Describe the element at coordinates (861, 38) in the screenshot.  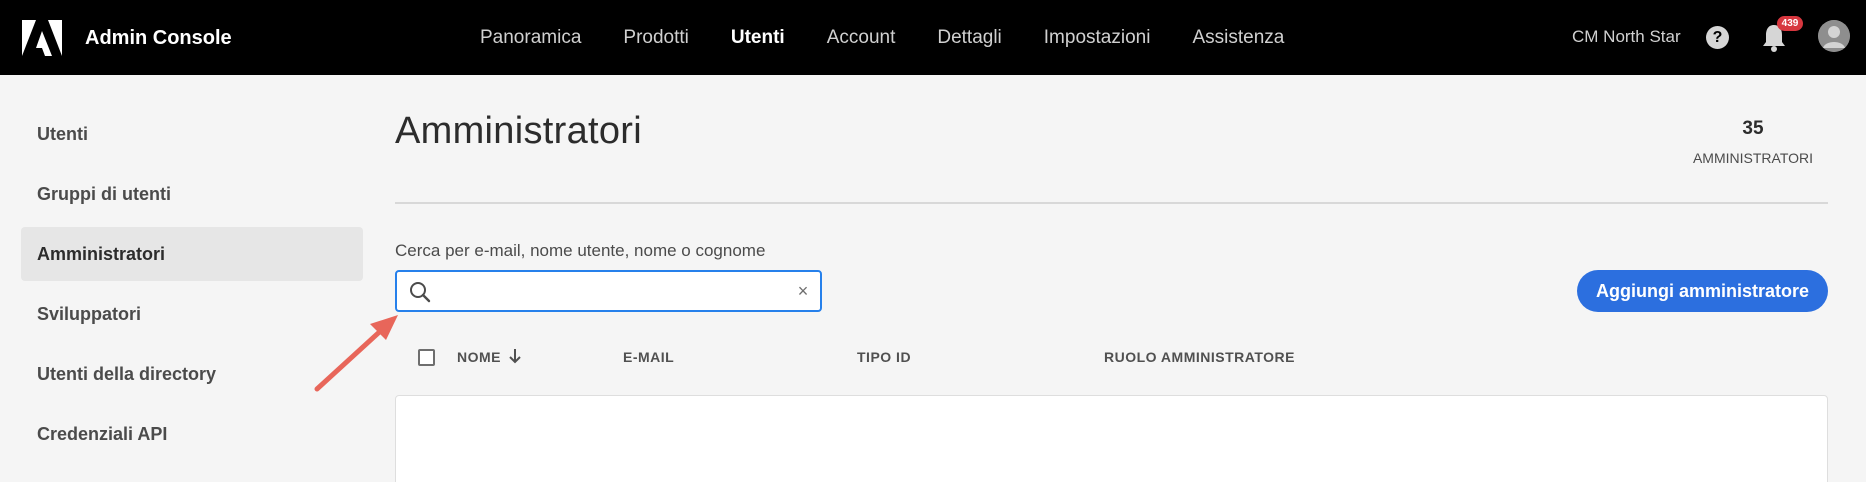
I see `nav-item-account: Account` at that location.